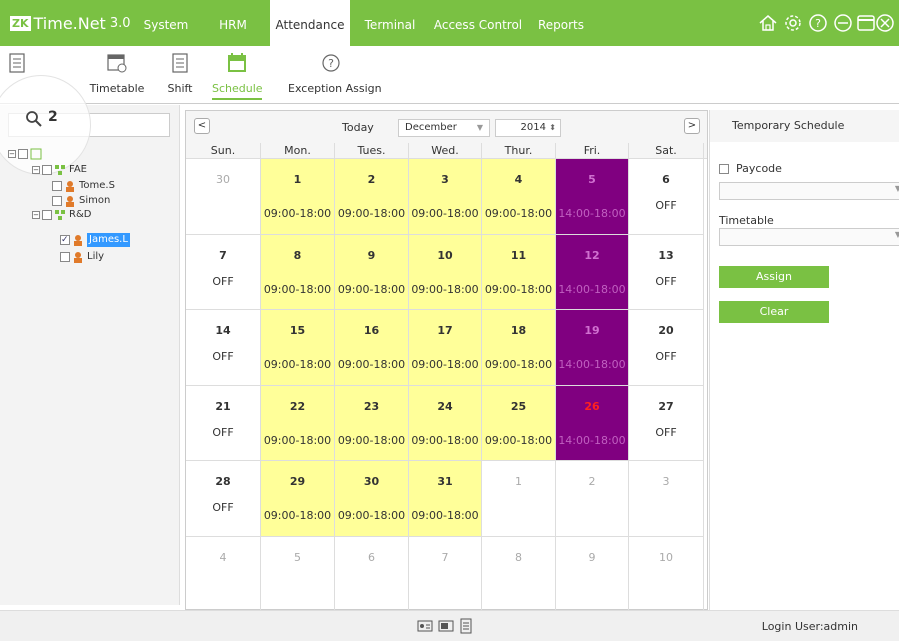  Describe the element at coordinates (518, 481) in the screenshot. I see `day-number: 1` at that location.